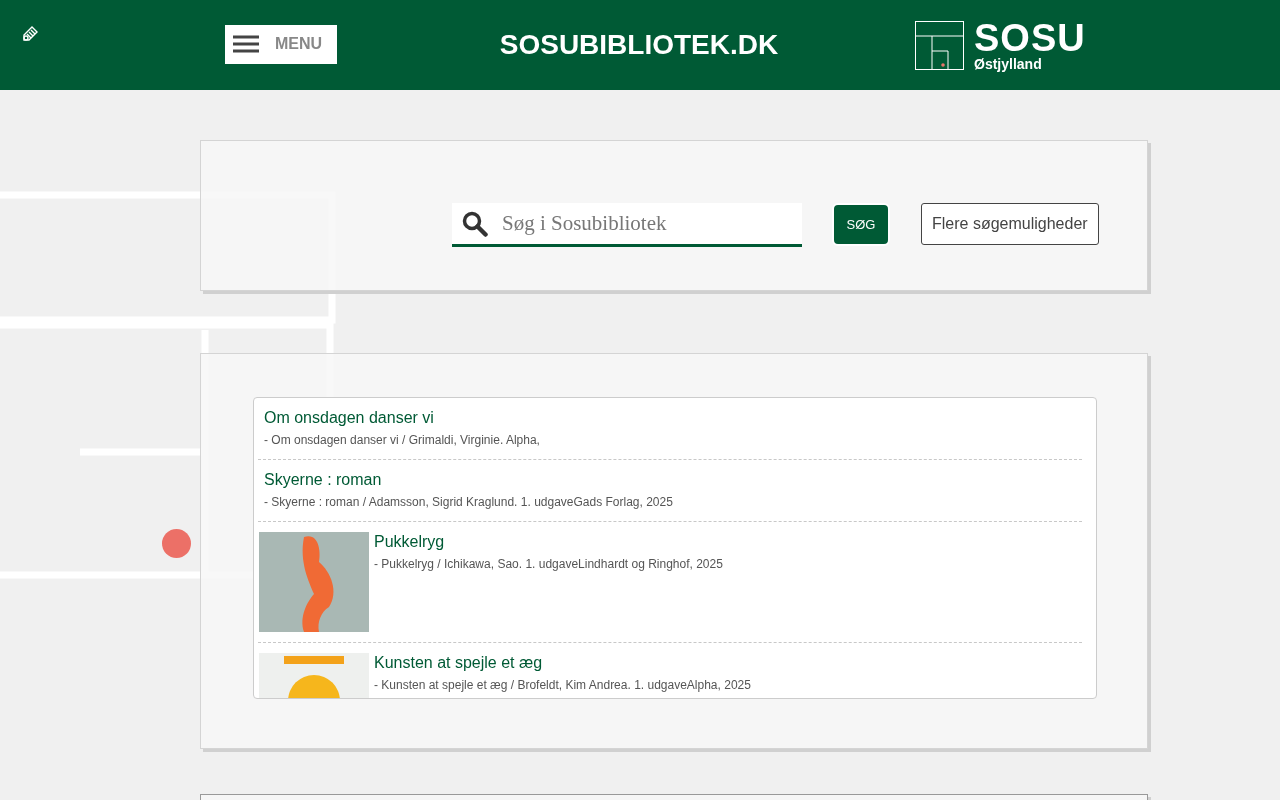 This screenshot has height=800, width=1280. Describe the element at coordinates (468, 480) in the screenshot. I see `result-title-link: Skyerne : roman` at that location.